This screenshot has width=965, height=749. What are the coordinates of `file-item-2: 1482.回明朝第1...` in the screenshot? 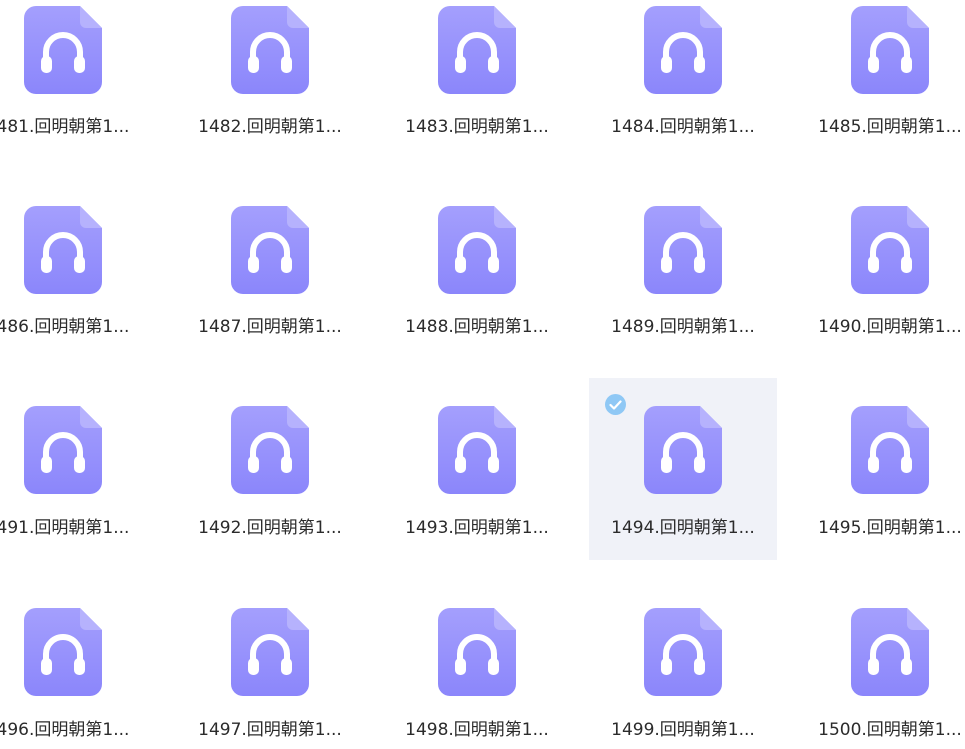 It's located at (270, 91).